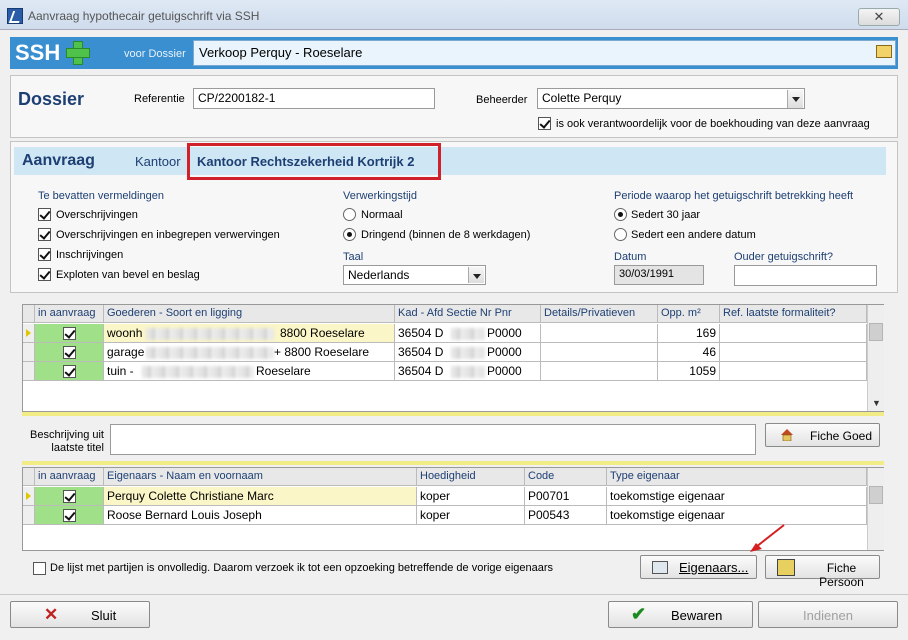  I want to click on dossier-field: Verkoop Perquy - Roeselare, so click(544, 53).